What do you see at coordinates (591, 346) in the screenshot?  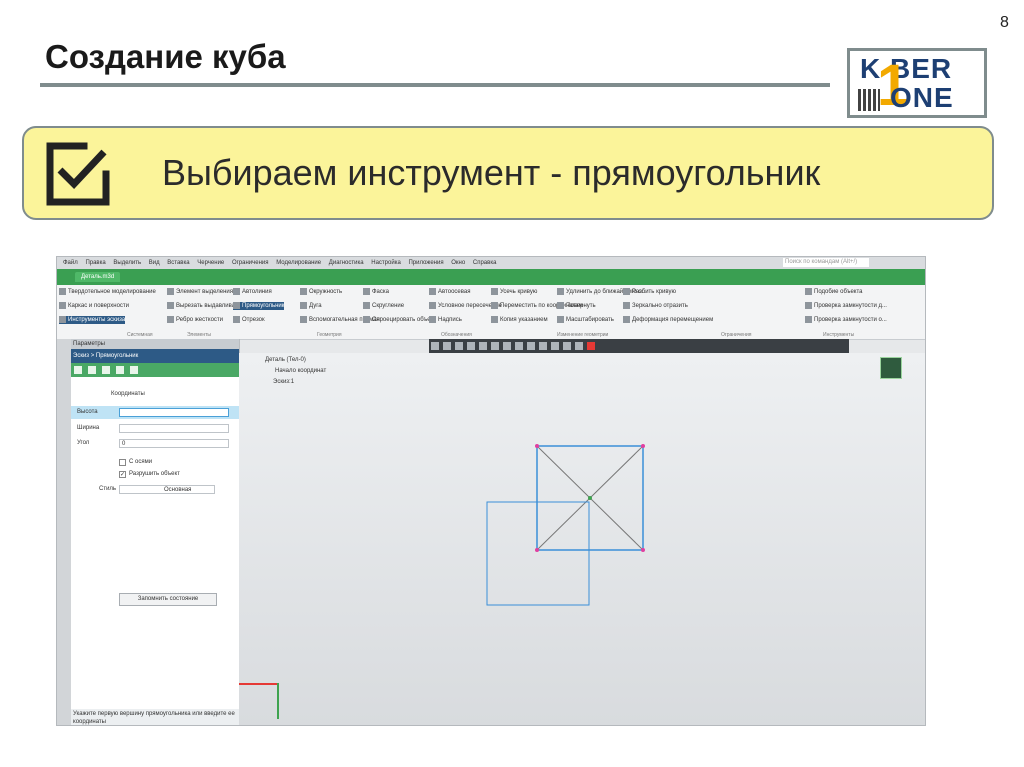 I see `close-sketch-icon` at bounding box center [591, 346].